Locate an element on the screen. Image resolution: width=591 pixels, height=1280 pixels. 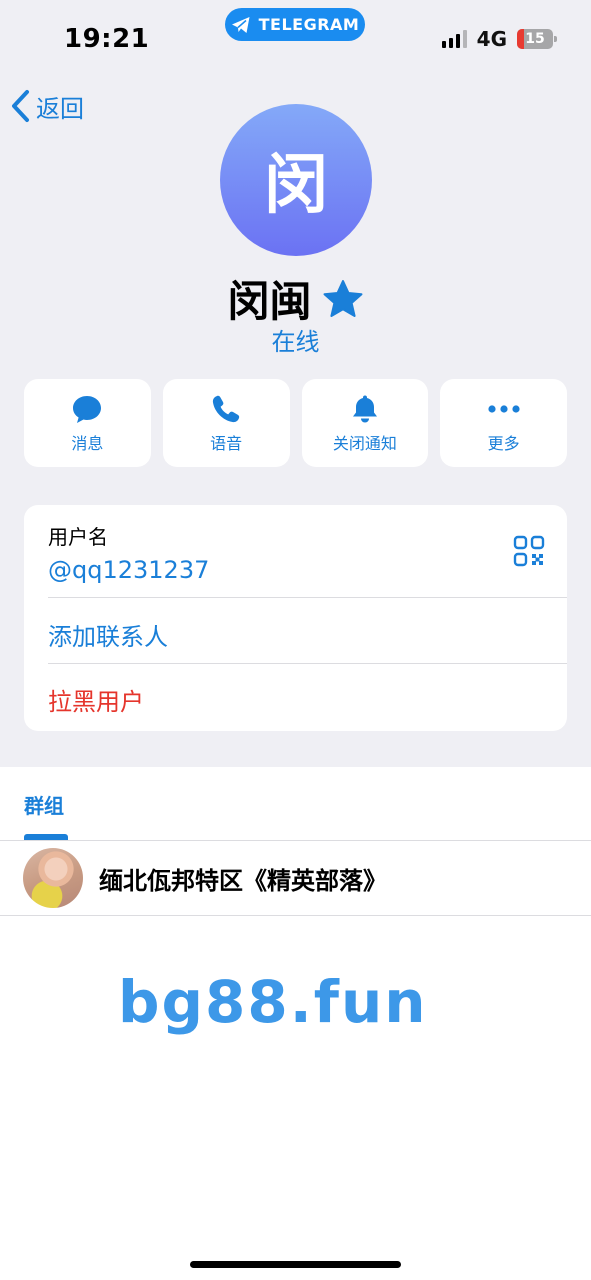
telegram-pill-label: TELEGRAM is located at coordinates (309, 24).